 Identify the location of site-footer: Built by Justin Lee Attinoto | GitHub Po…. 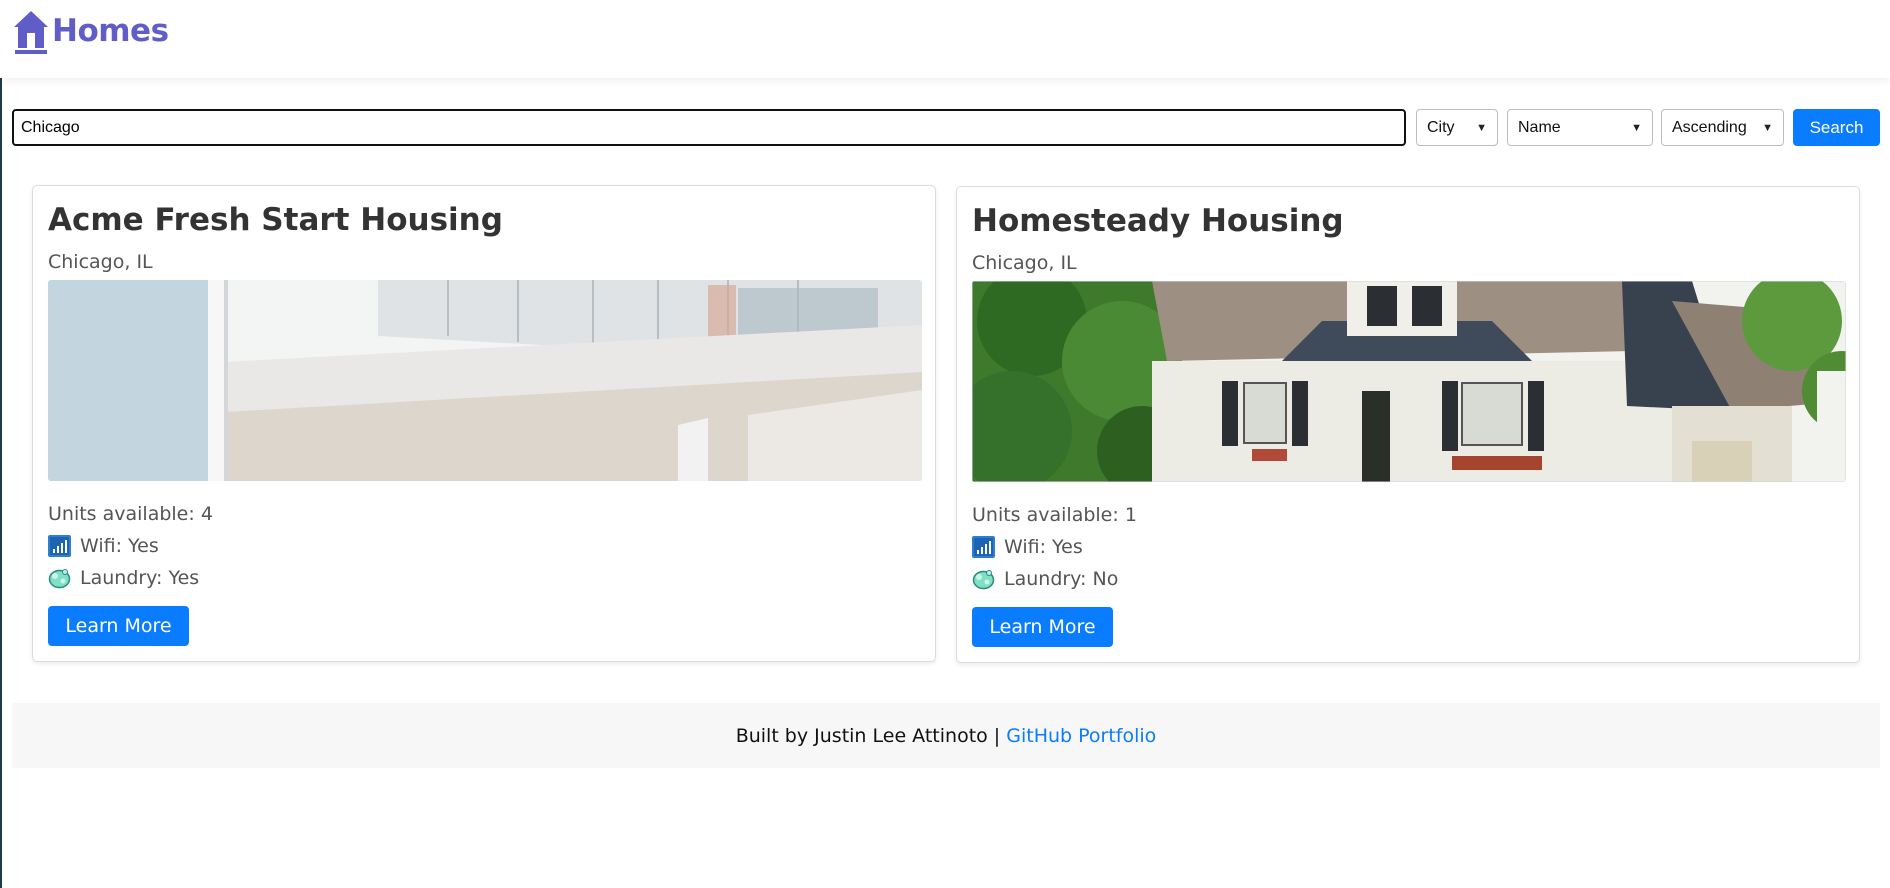
(946, 735).